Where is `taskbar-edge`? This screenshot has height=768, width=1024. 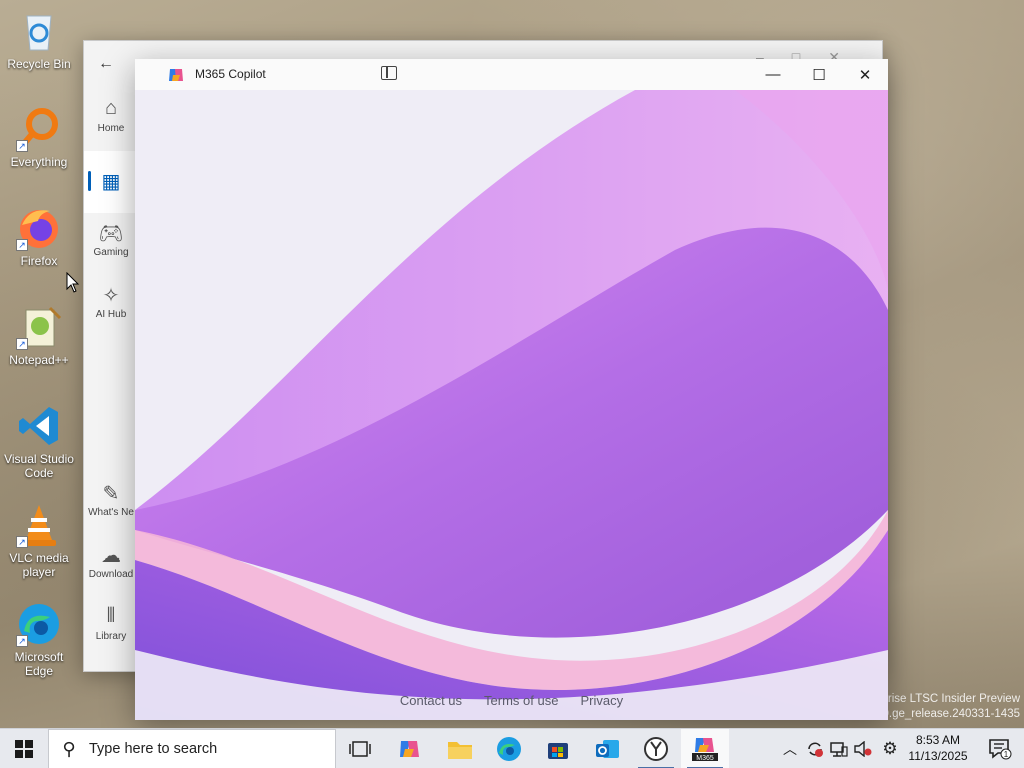
taskbar-edge is located at coordinates (509, 748).